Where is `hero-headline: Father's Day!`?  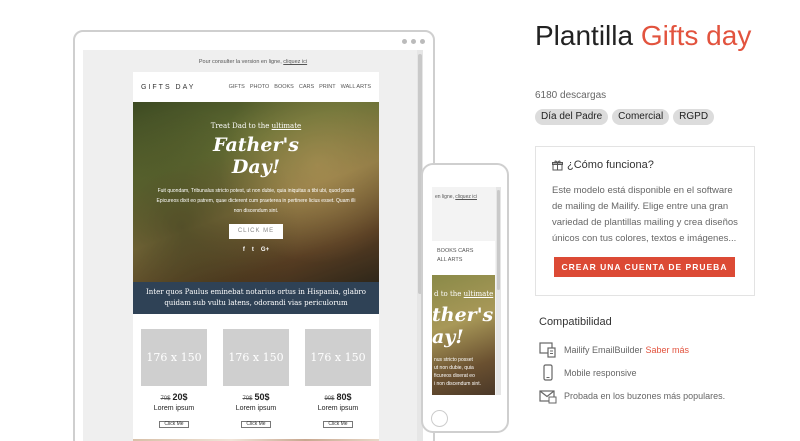
hero-headline: Father's Day! is located at coordinates (256, 156).